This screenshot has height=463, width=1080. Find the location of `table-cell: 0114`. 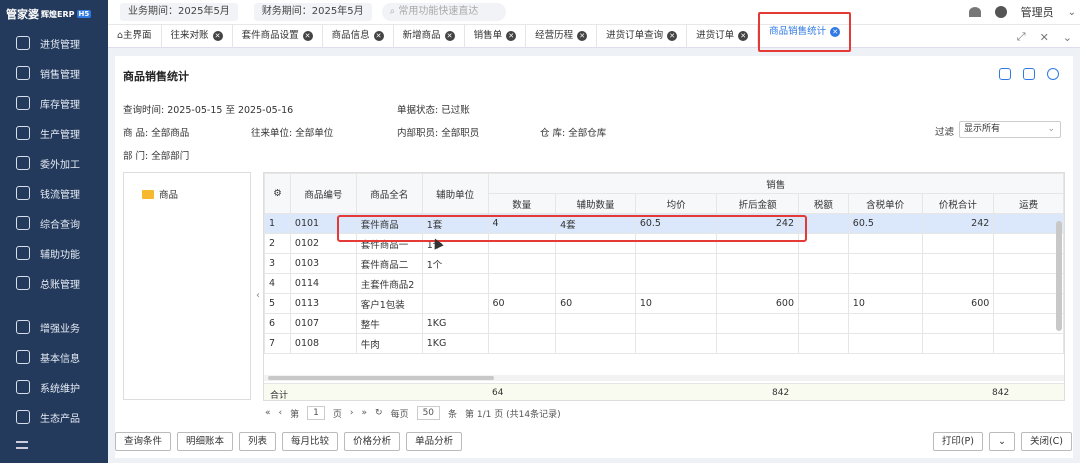

table-cell: 0114 is located at coordinates (323, 283).